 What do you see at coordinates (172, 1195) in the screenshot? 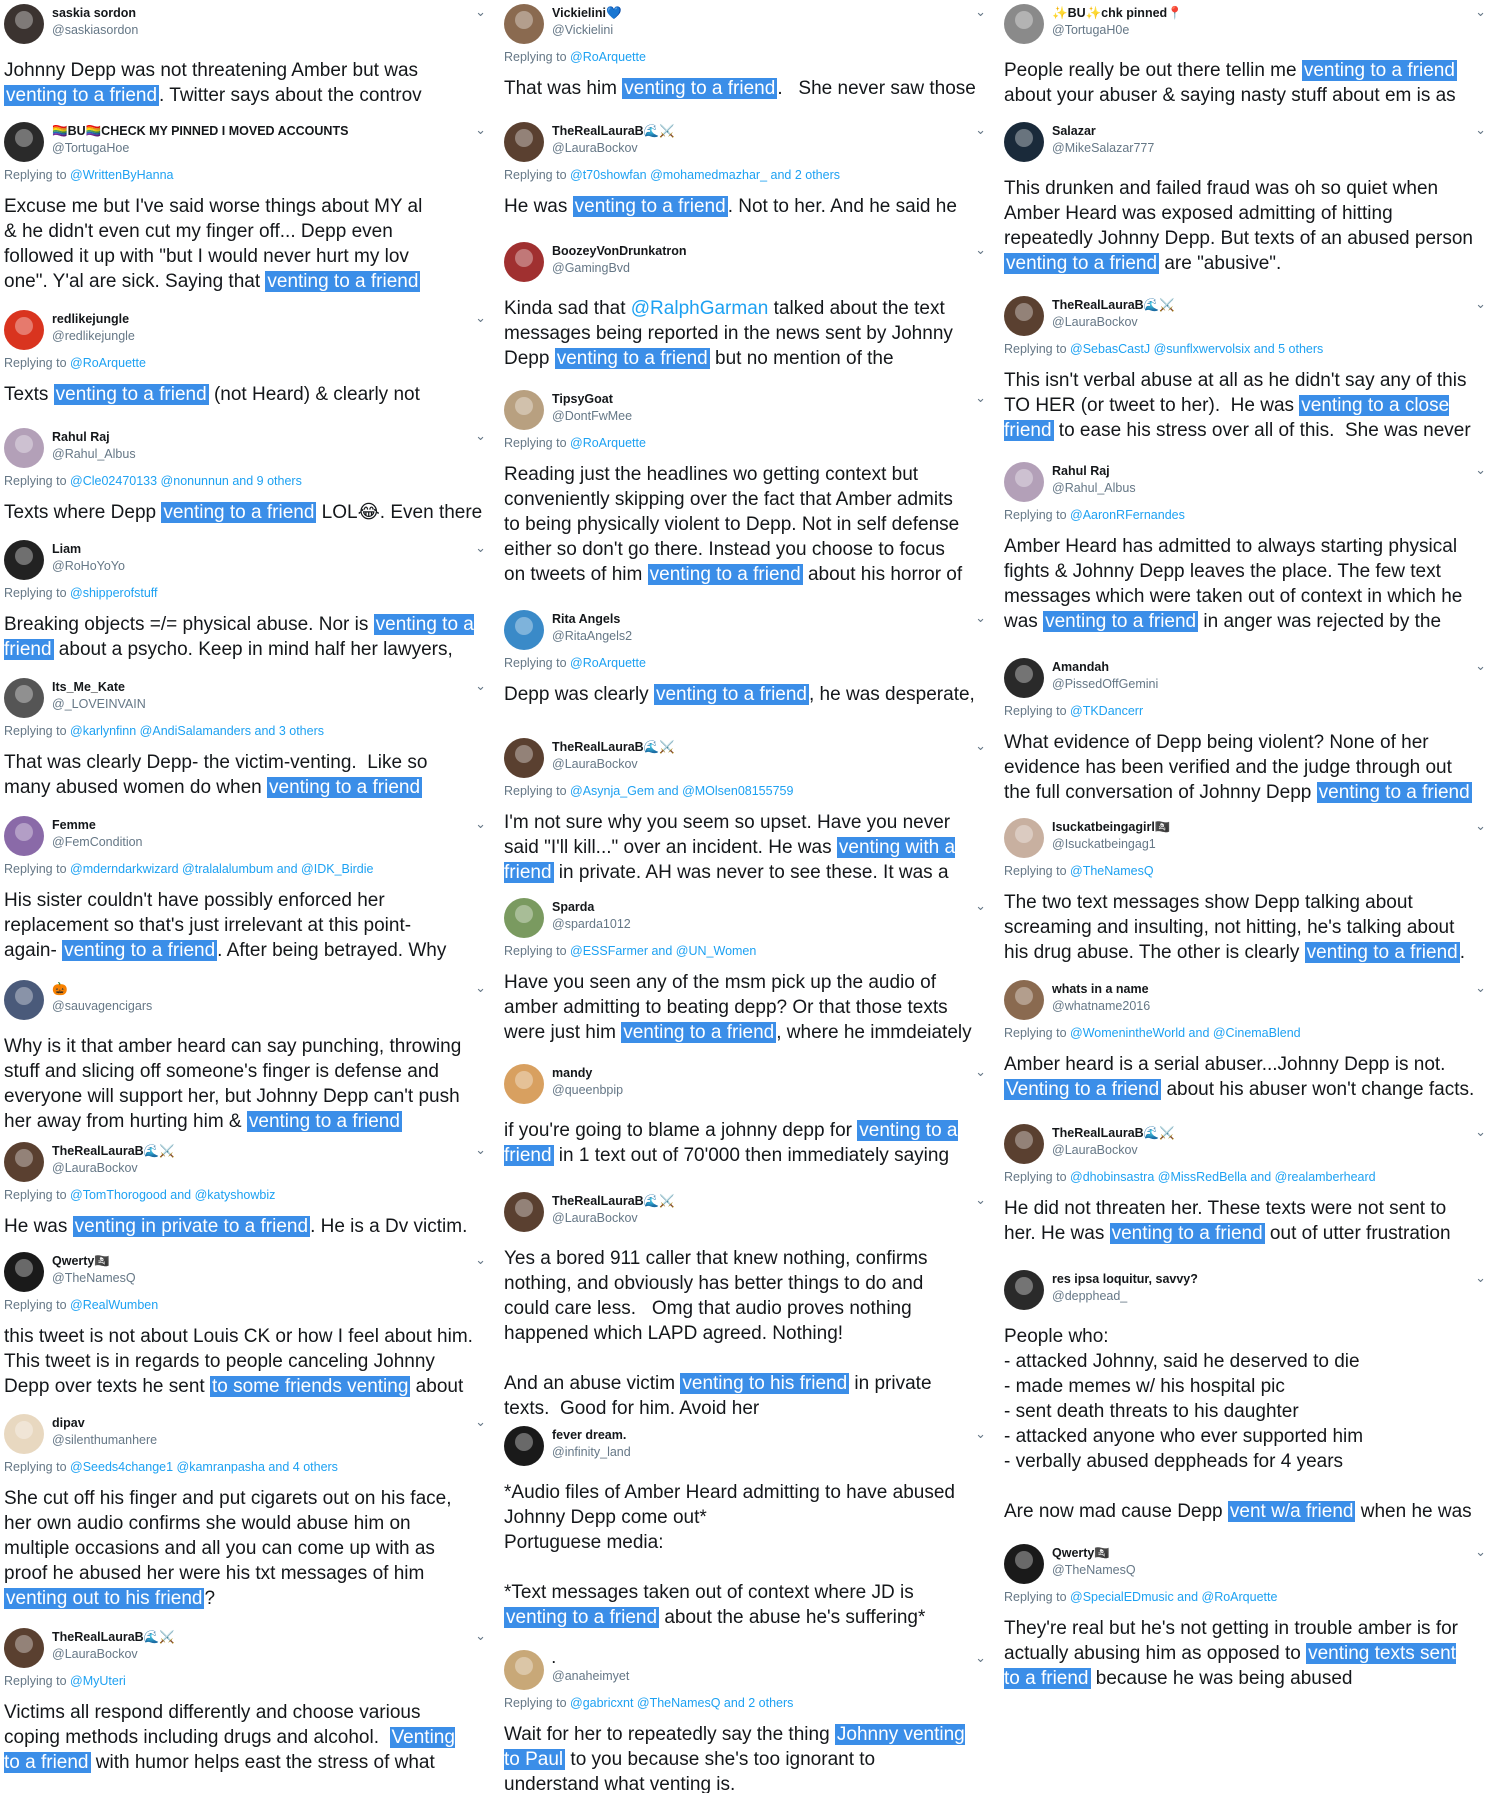
I see `reply-targets: @TomThorogood and @katyshowbiz` at bounding box center [172, 1195].